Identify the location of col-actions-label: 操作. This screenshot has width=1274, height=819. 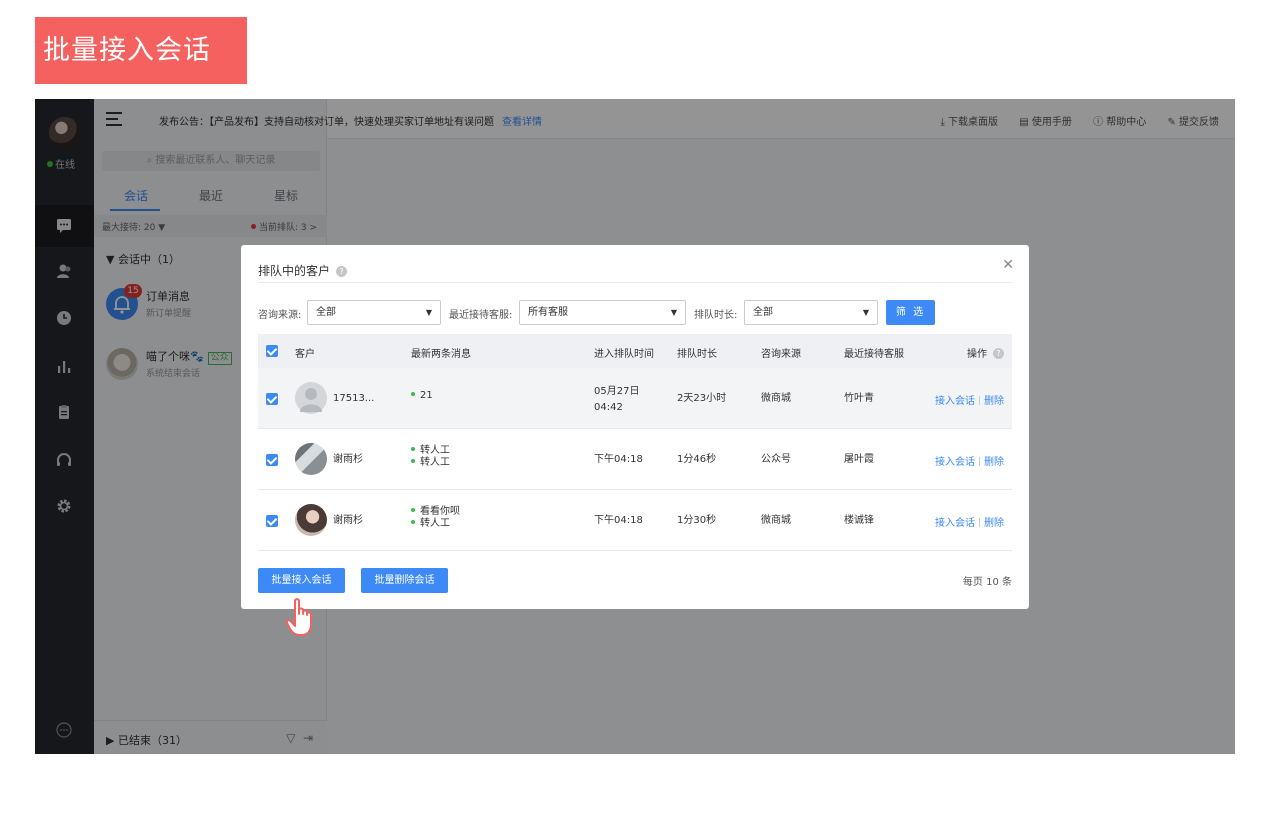
(977, 354).